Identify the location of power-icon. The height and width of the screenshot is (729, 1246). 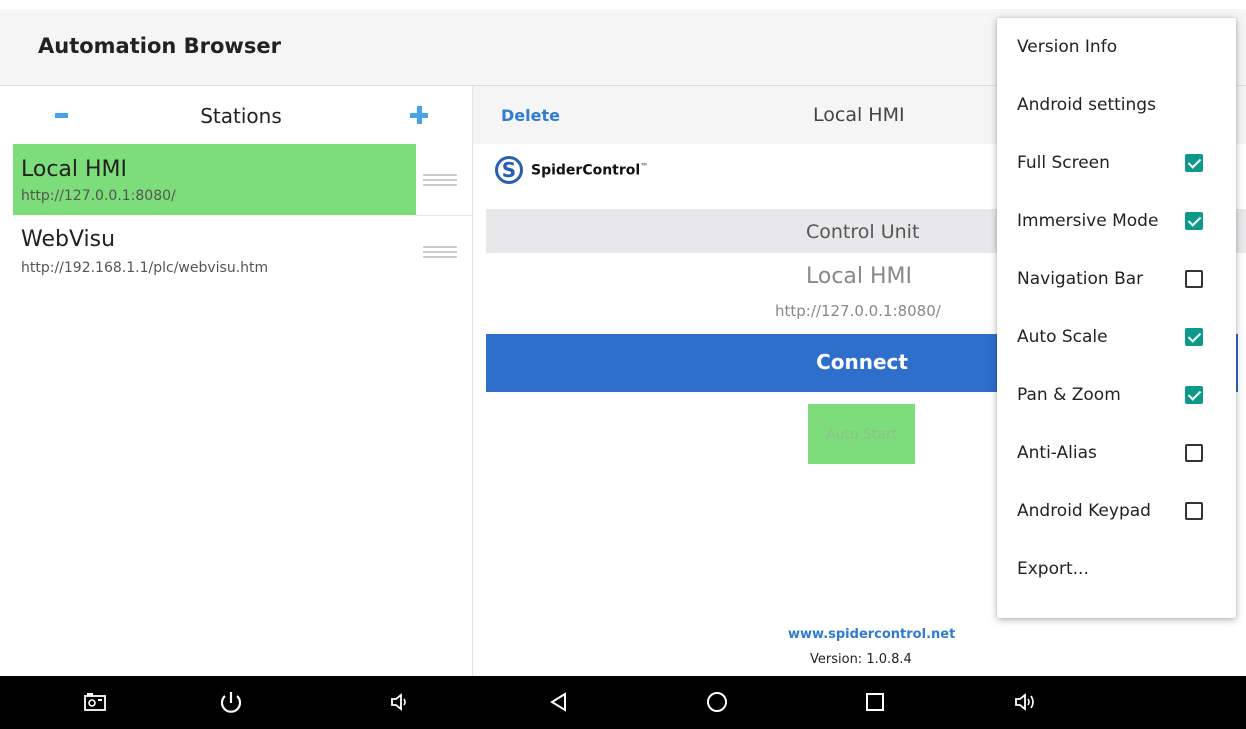
(230, 702).